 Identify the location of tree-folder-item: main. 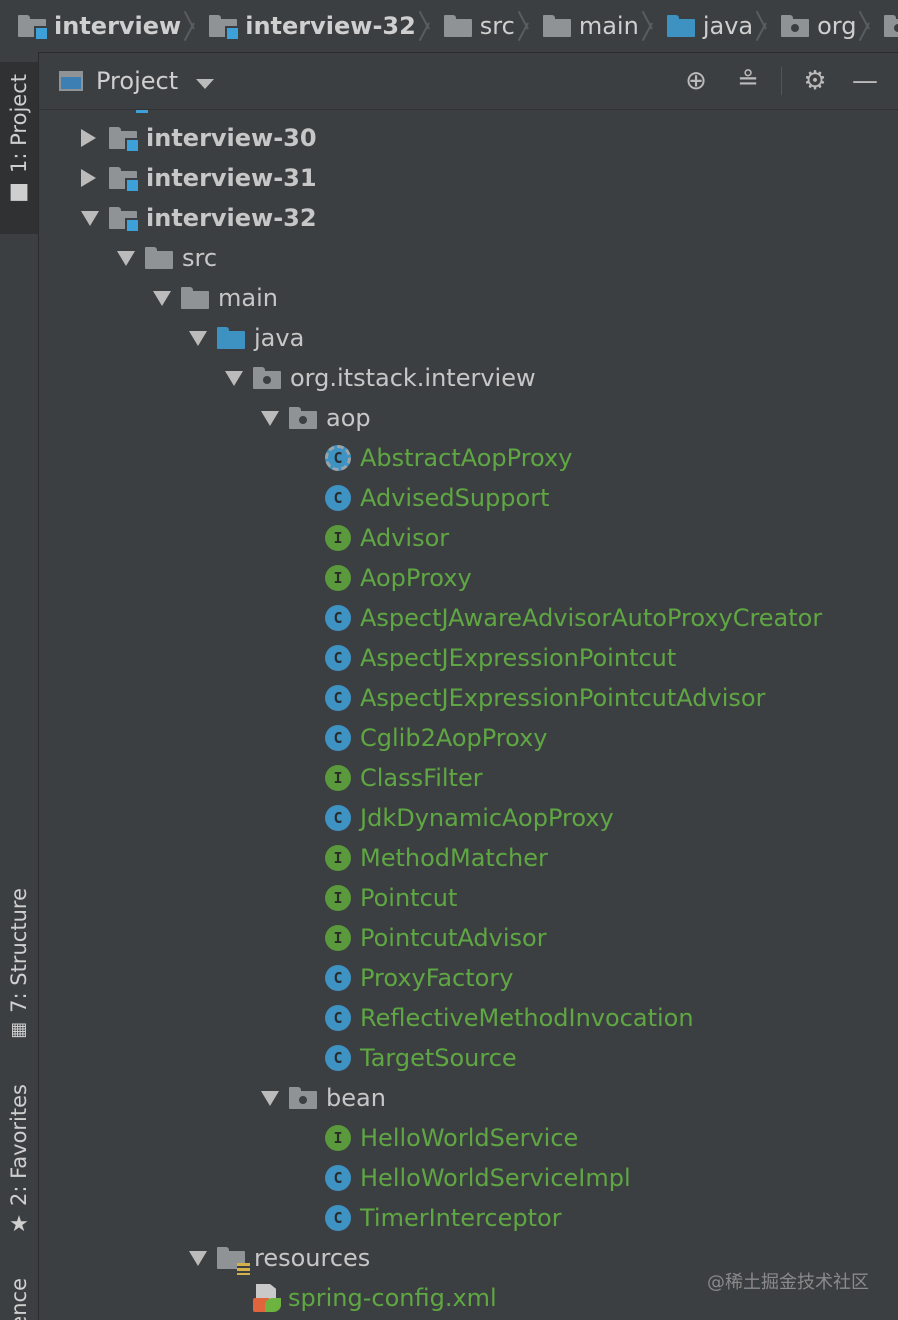
(215, 298).